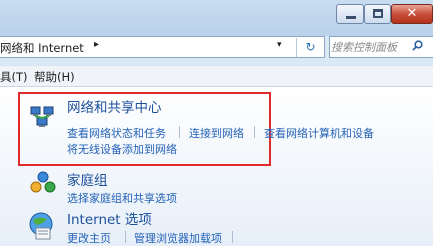  I want to click on breadcrumb-network-internet: 网络和 Internet, so click(42, 48).